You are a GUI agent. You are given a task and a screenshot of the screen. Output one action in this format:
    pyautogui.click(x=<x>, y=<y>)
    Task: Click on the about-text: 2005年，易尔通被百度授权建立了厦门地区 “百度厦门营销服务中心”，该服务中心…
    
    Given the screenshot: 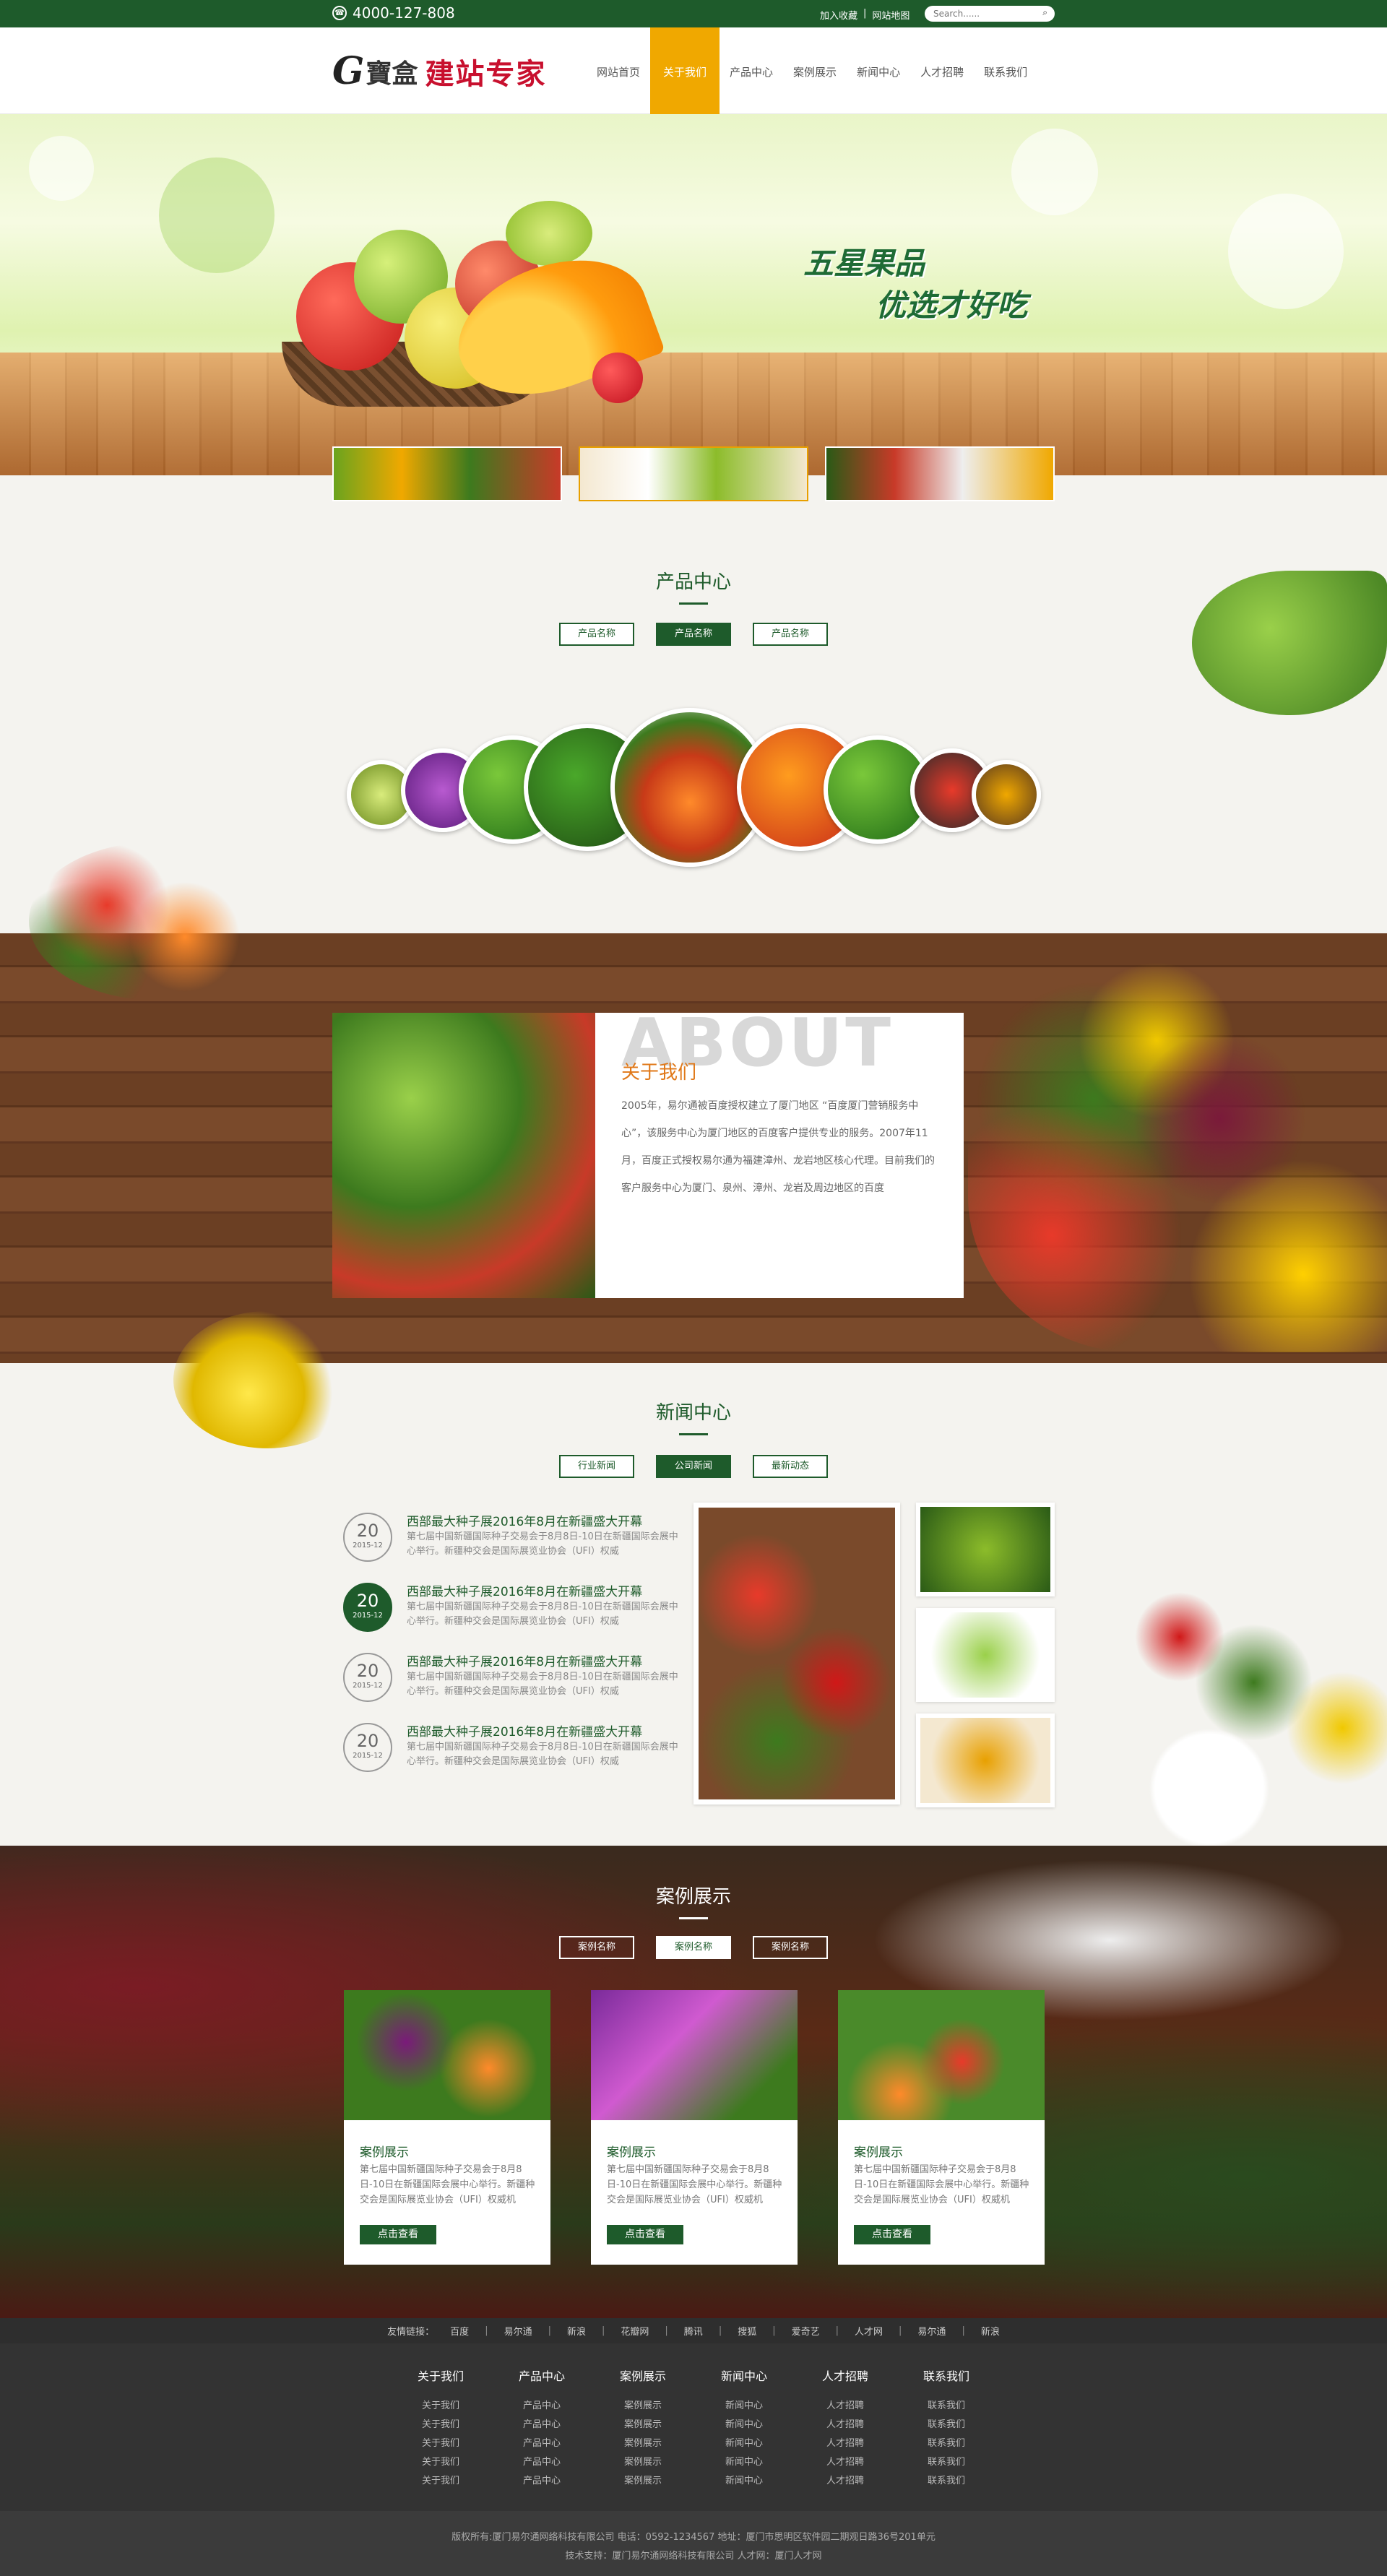 What is the action you would take?
    pyautogui.click(x=778, y=1147)
    